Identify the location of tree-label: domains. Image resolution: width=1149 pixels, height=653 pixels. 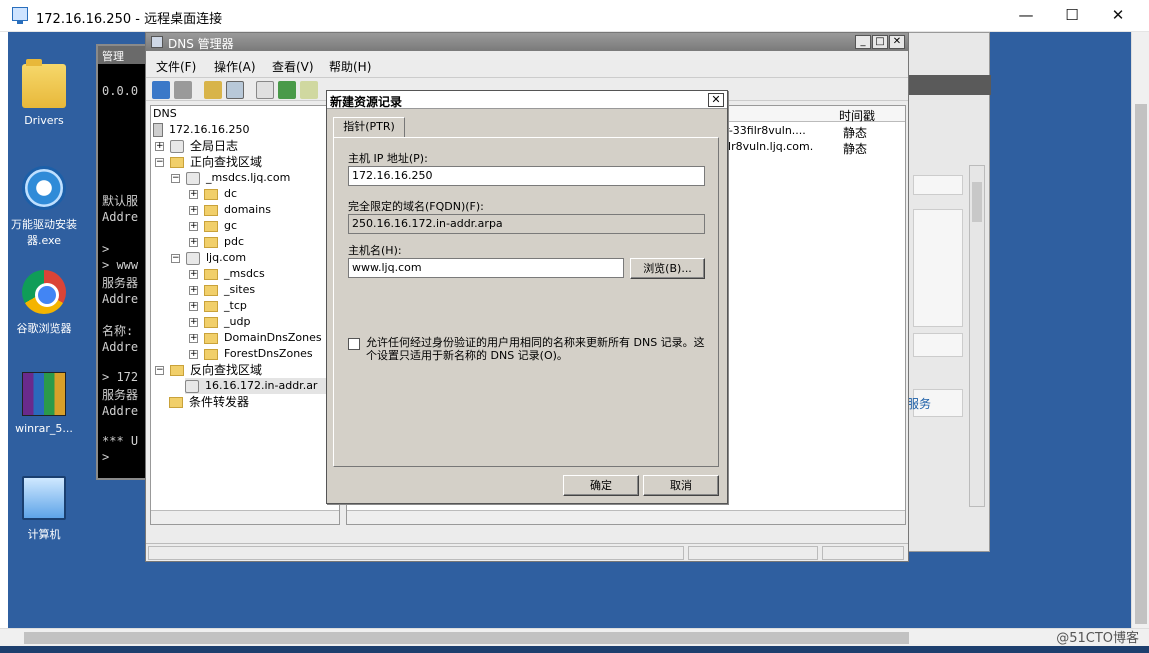
(247, 209).